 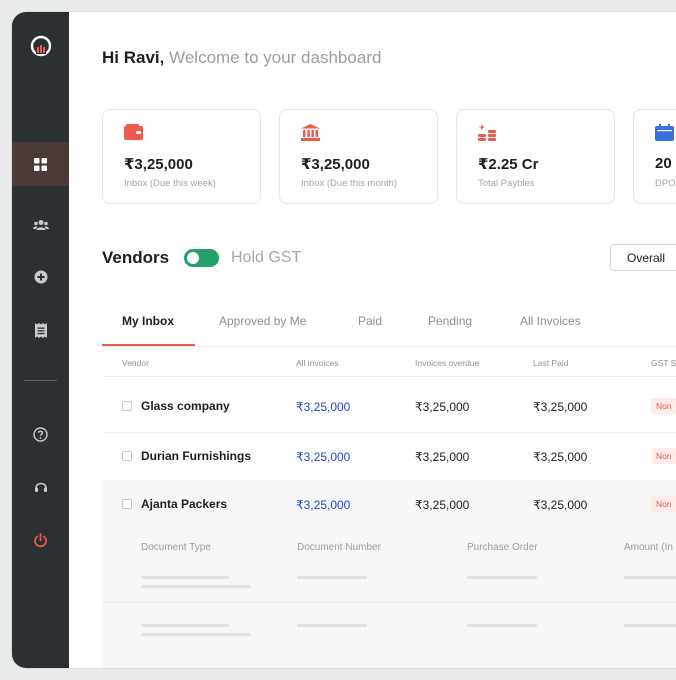 What do you see at coordinates (317, 363) in the screenshot?
I see `column-header-all-invoices: All invoices` at bounding box center [317, 363].